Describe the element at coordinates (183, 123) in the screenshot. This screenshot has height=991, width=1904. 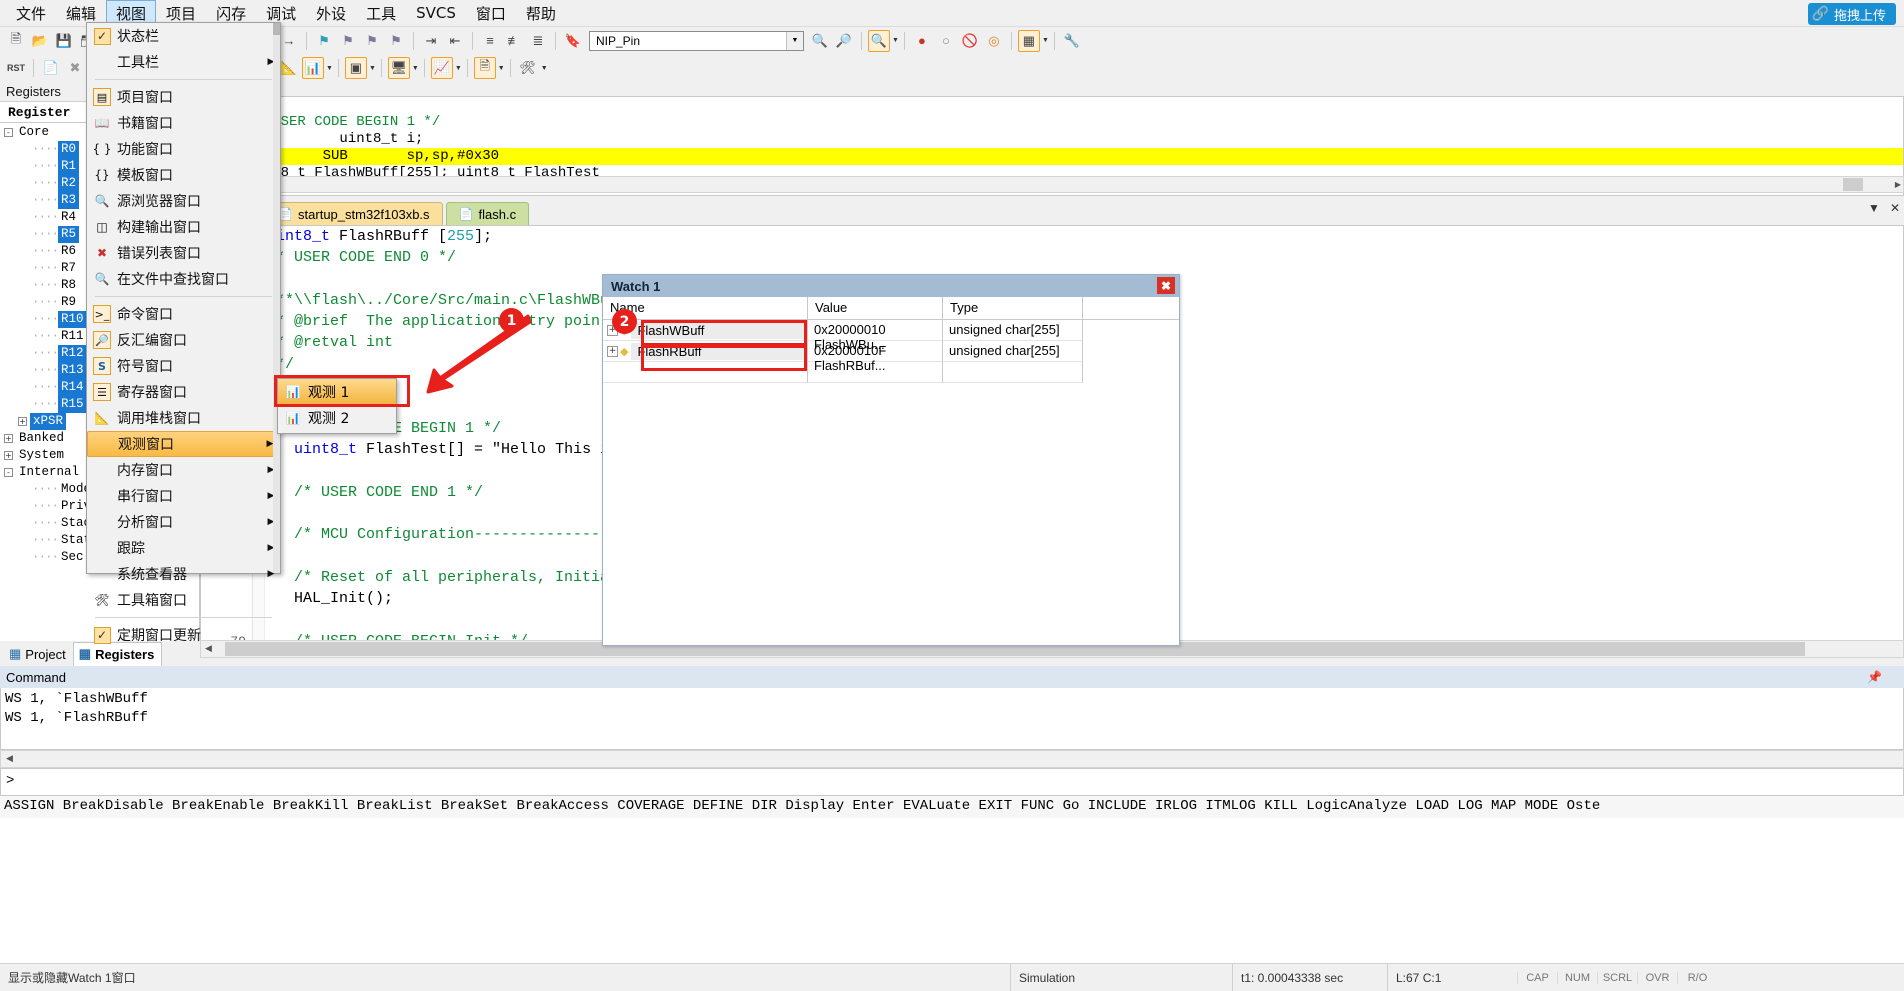
I see `menu-item-books-window-icon: 📖 书籍窗口` at that location.